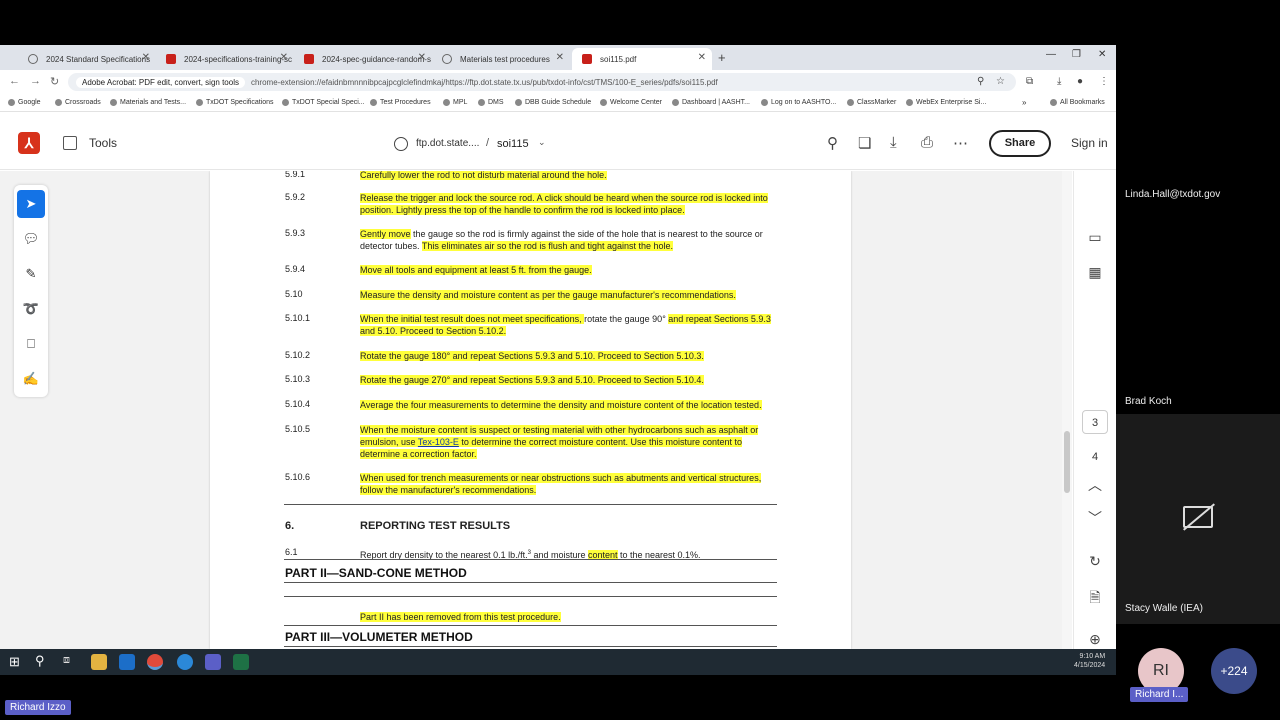 This screenshot has height=720, width=1280. Describe the element at coordinates (241, 662) in the screenshot. I see `excel-icon` at that location.